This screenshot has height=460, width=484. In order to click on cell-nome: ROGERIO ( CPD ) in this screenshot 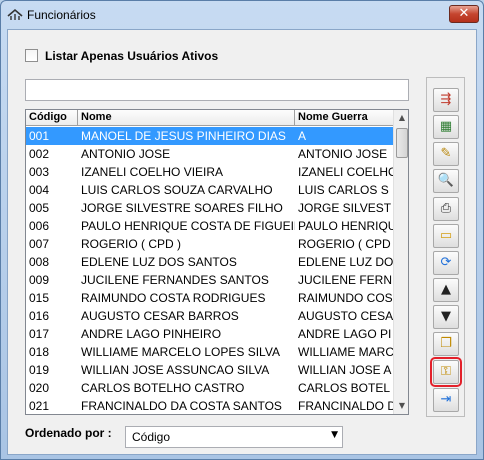, I will do `click(131, 244)`.